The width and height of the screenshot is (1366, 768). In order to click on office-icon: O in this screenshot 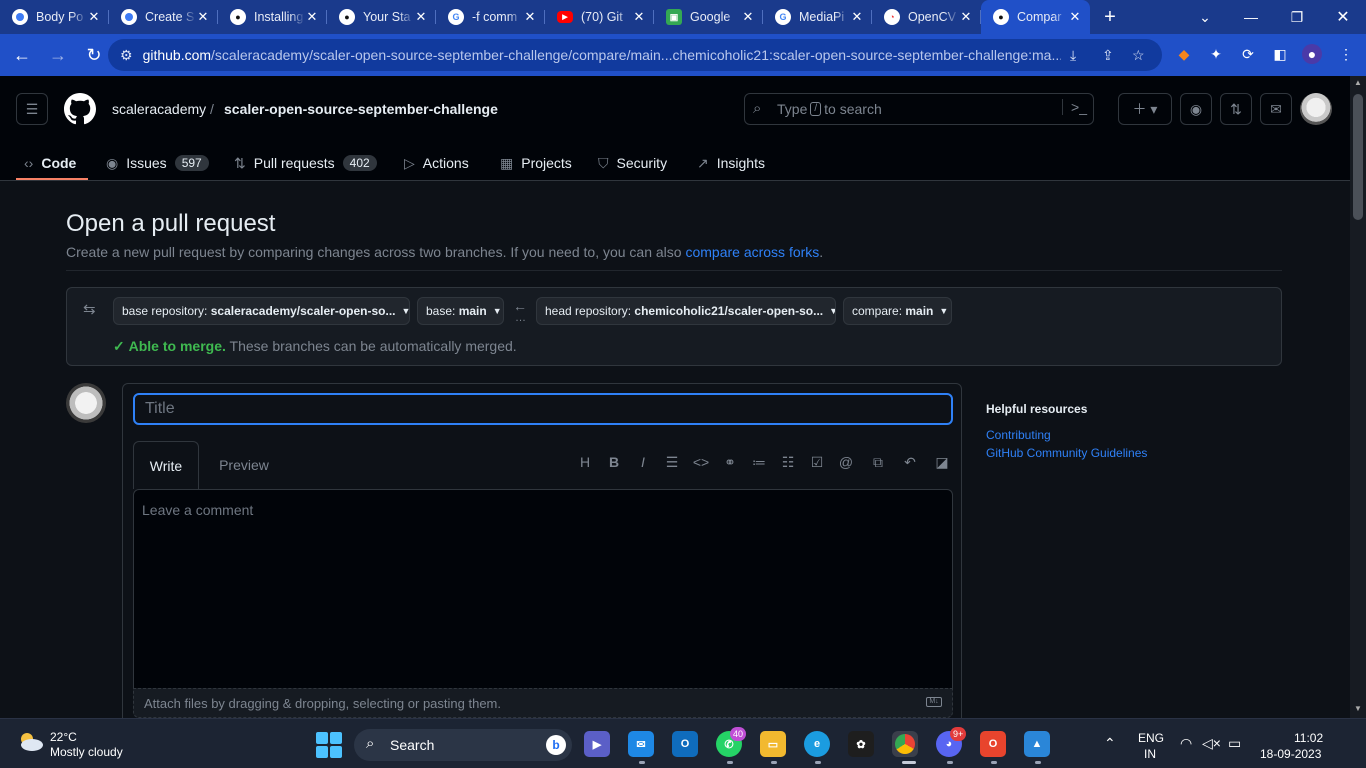, I will do `click(993, 744)`.